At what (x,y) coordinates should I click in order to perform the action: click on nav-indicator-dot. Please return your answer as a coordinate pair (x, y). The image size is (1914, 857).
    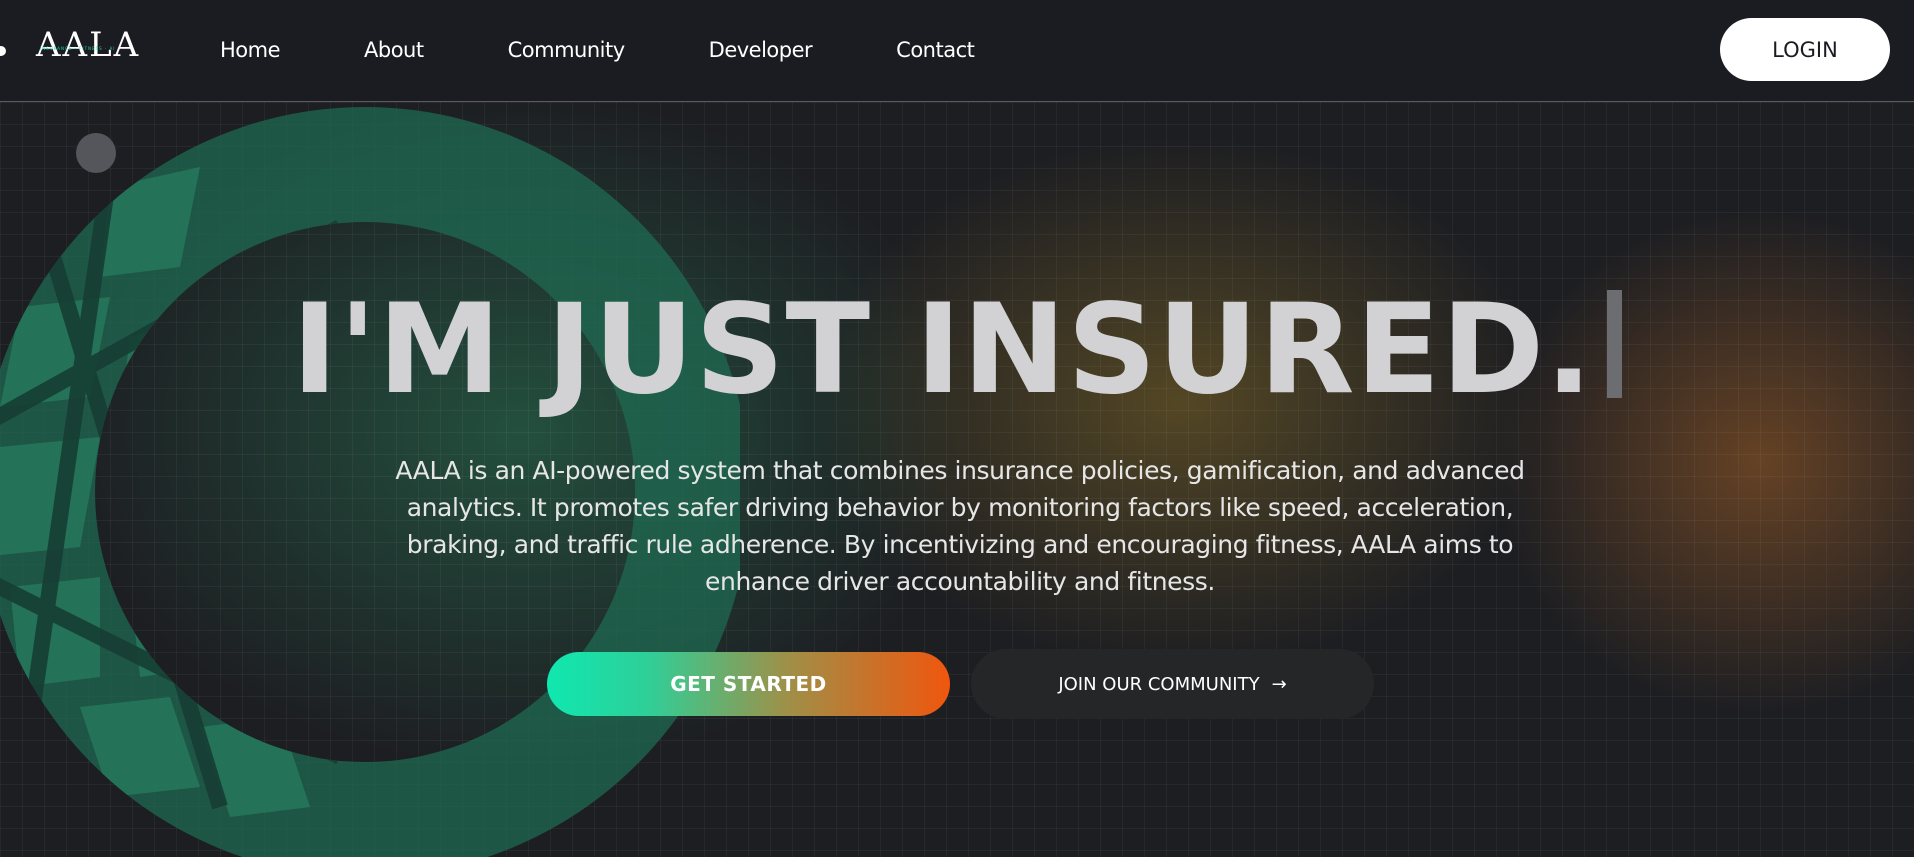
    Looking at the image, I should click on (3, 51).